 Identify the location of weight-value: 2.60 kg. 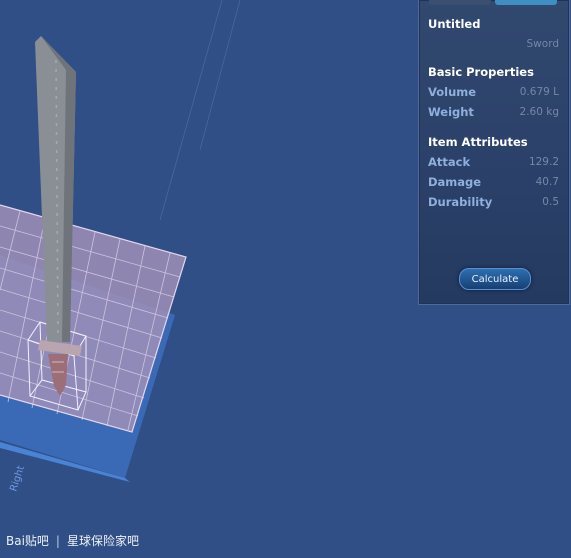
(539, 112).